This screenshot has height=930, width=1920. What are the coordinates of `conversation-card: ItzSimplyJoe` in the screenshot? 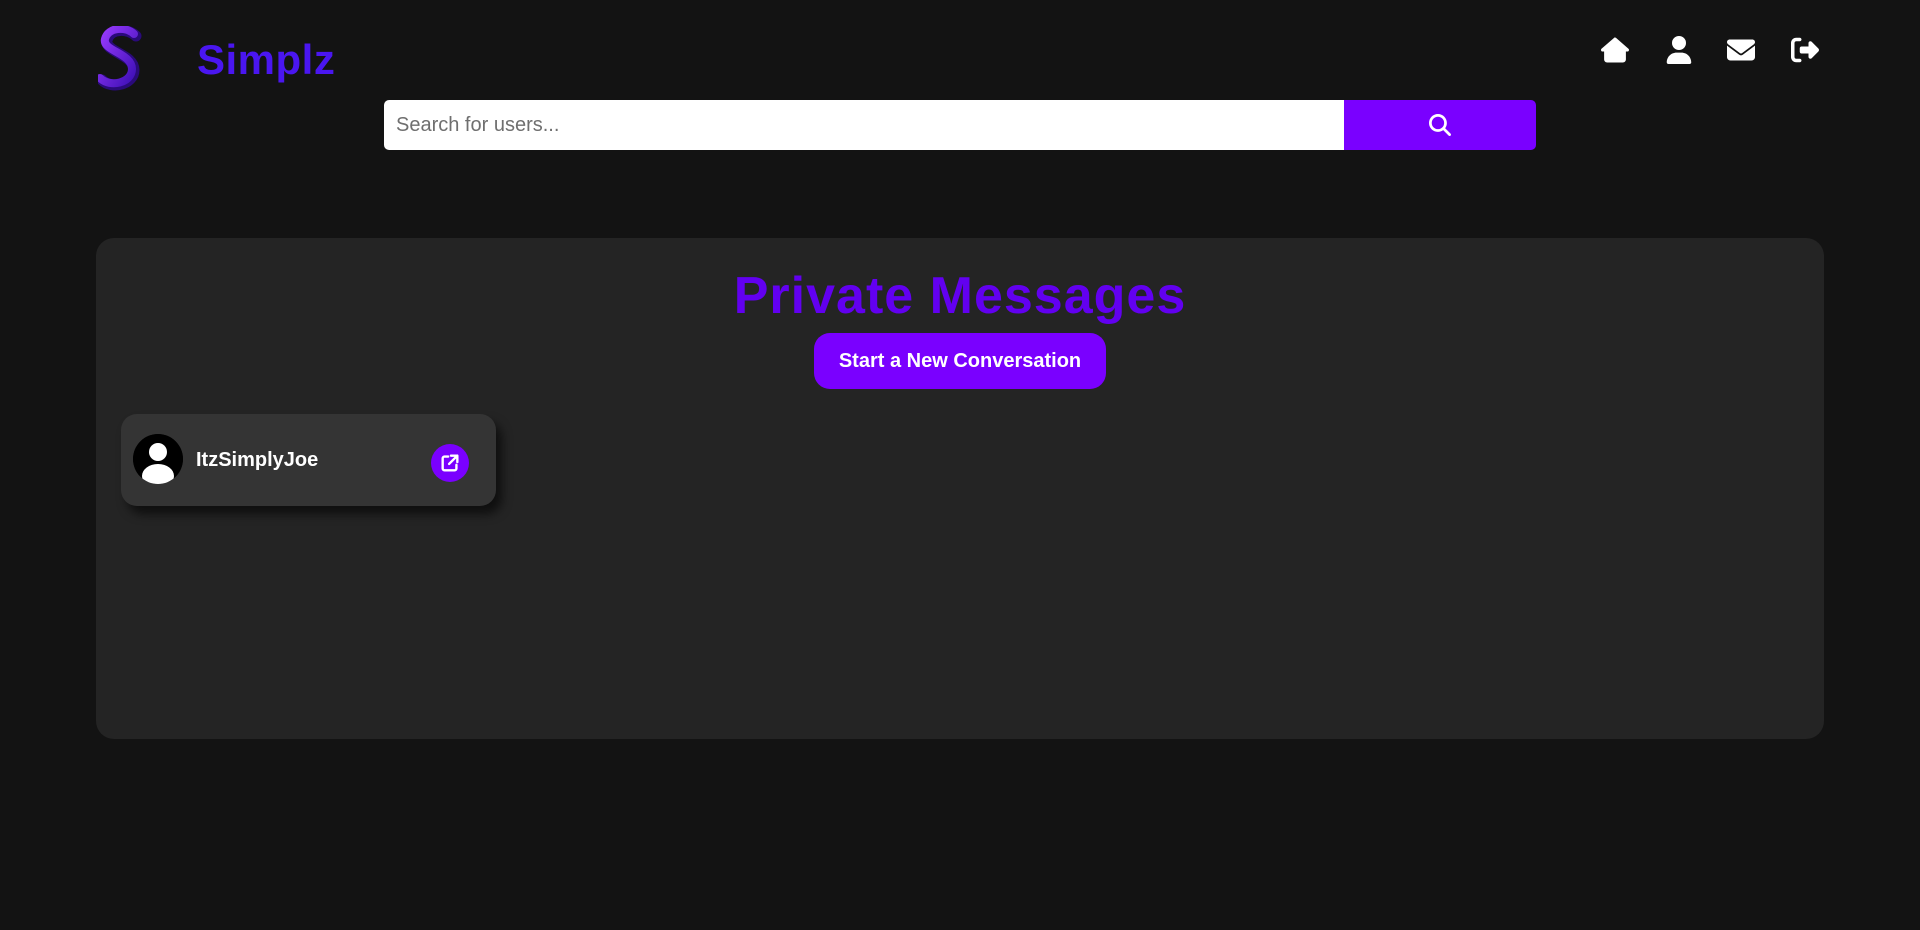 It's located at (308, 460).